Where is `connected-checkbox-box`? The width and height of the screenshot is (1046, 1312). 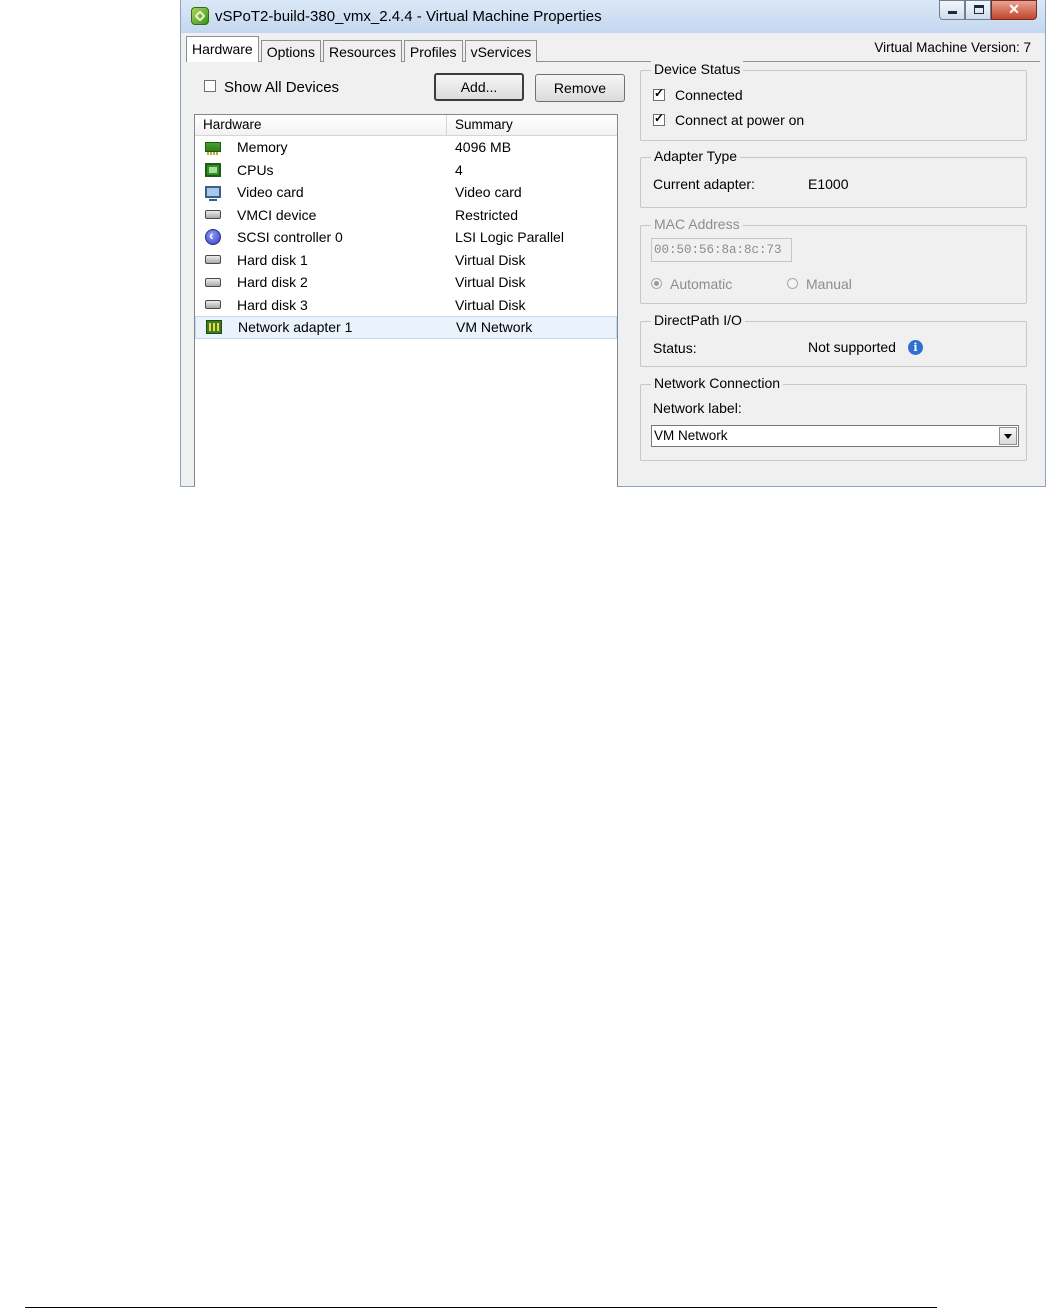
connected-checkbox-box is located at coordinates (659, 94).